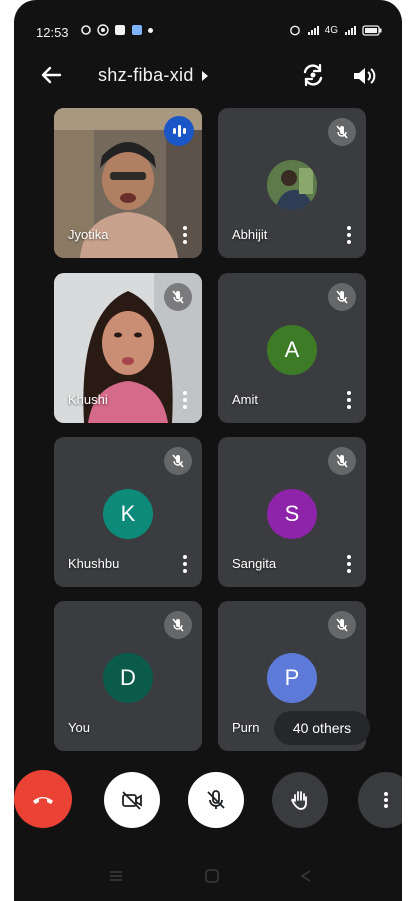  Describe the element at coordinates (246, 727) in the screenshot. I see `participant-name: Purn` at that location.